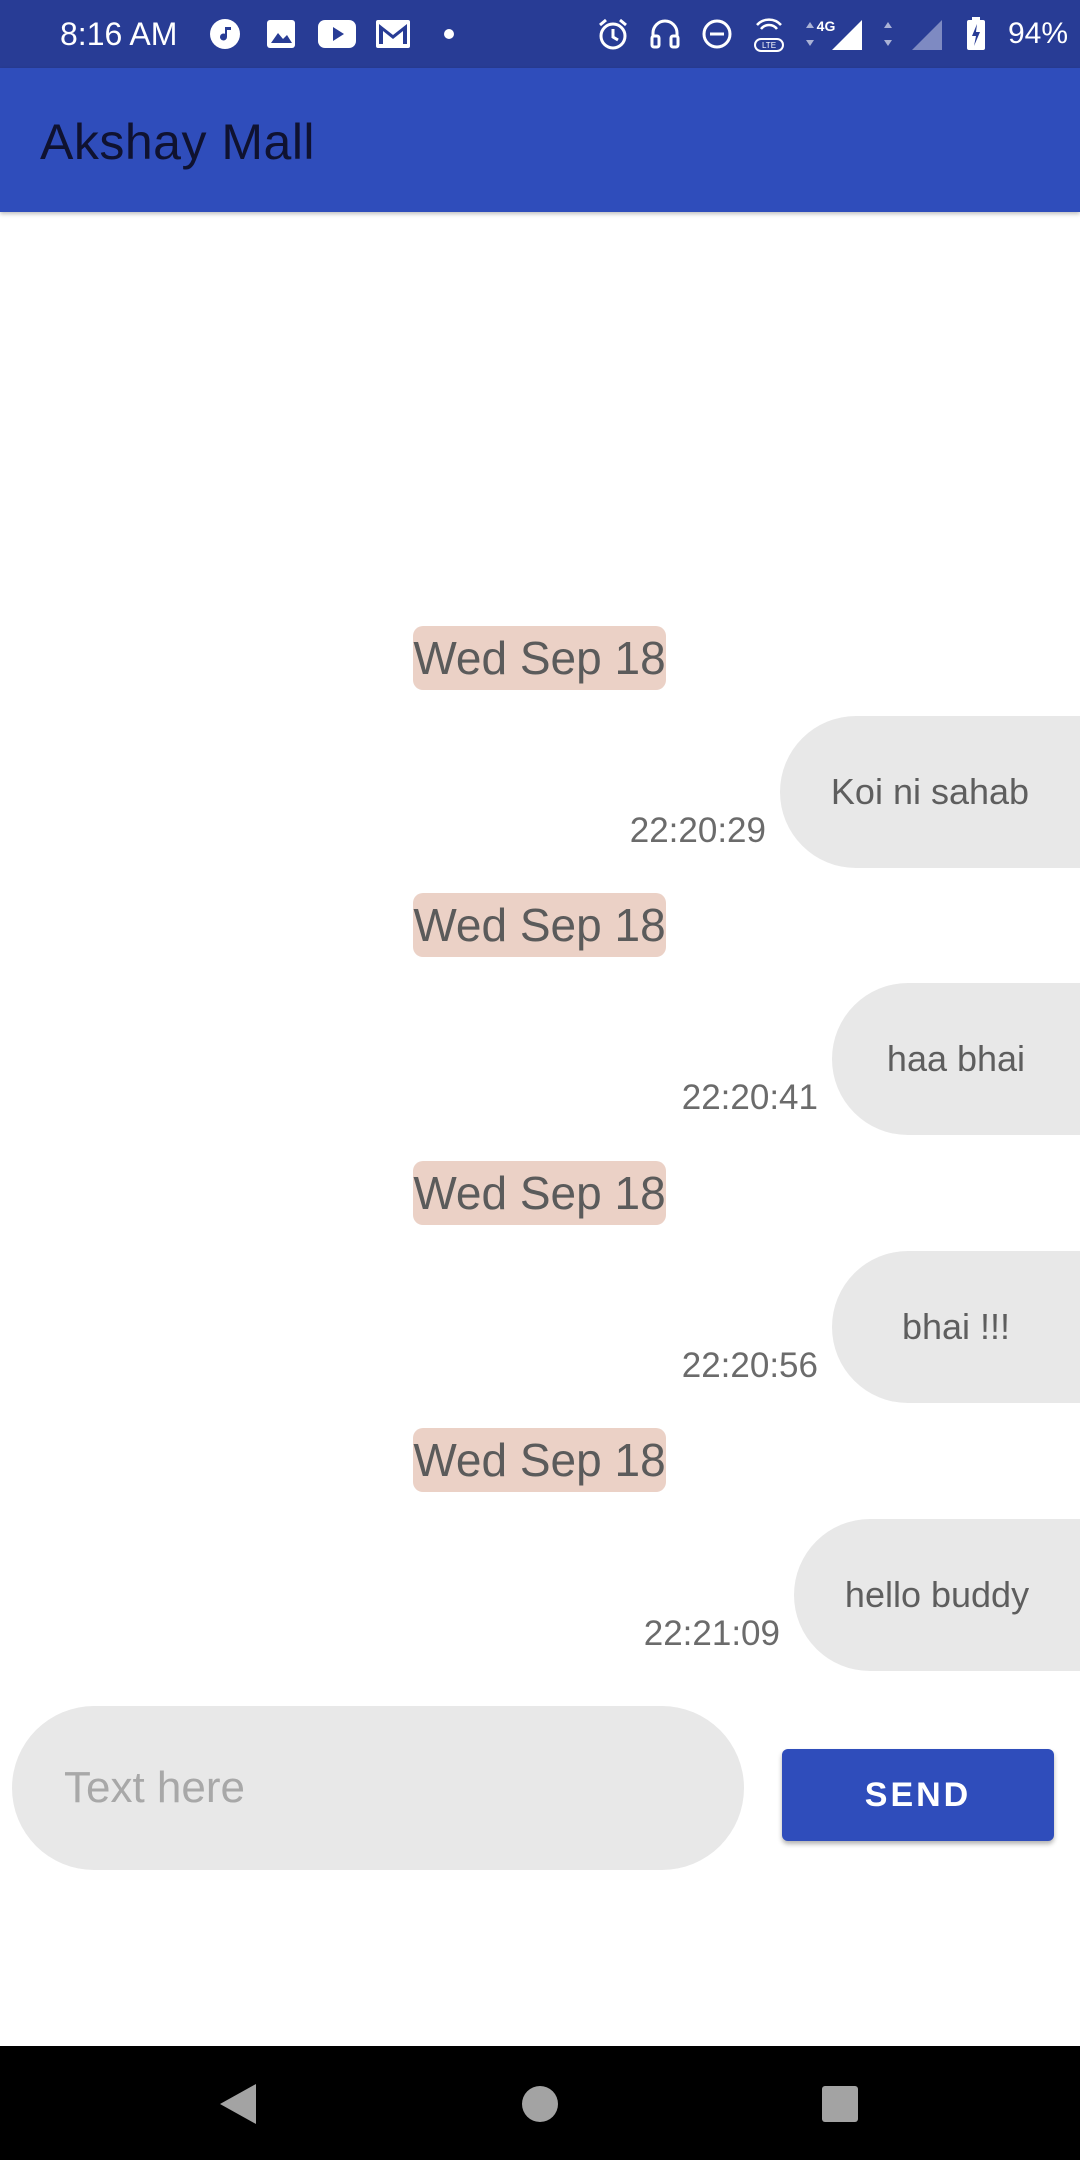 This screenshot has height=2160, width=1080. What do you see at coordinates (956, 1059) in the screenshot?
I see `message-bubble: haa bhai` at bounding box center [956, 1059].